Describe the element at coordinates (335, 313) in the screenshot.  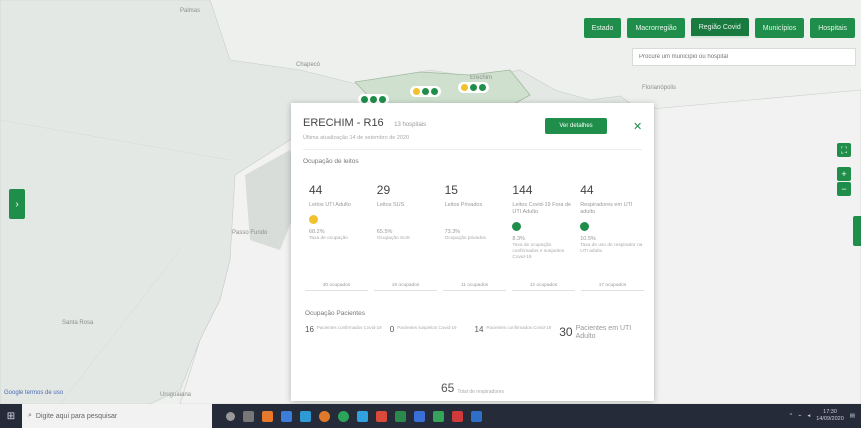
I see `patients-section-title: Ocupação Pacientes` at that location.